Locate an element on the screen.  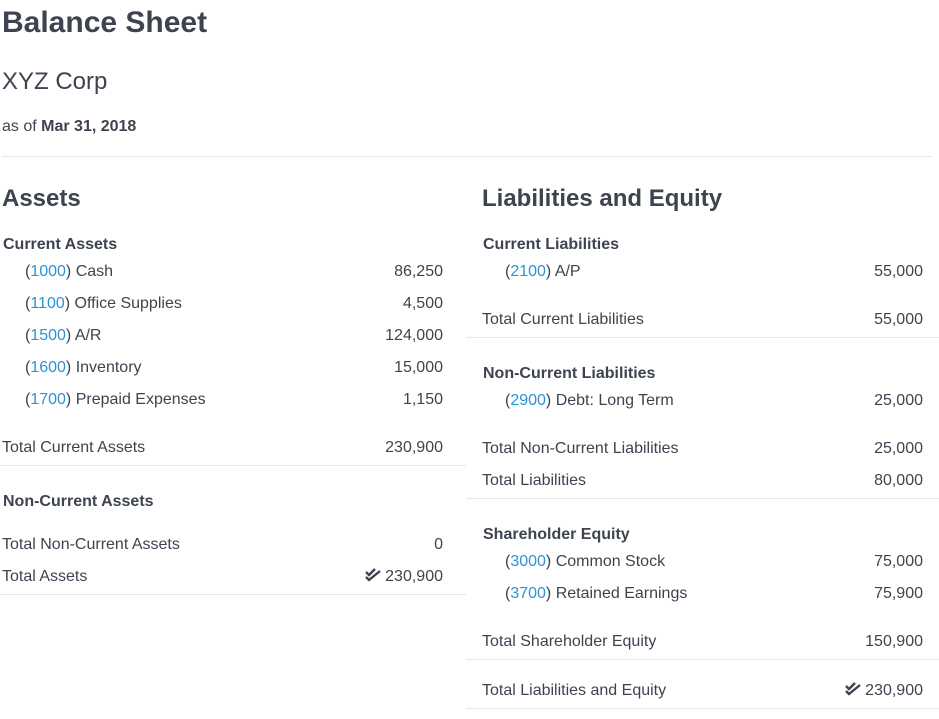
account-code-link: 2900 is located at coordinates (528, 400).